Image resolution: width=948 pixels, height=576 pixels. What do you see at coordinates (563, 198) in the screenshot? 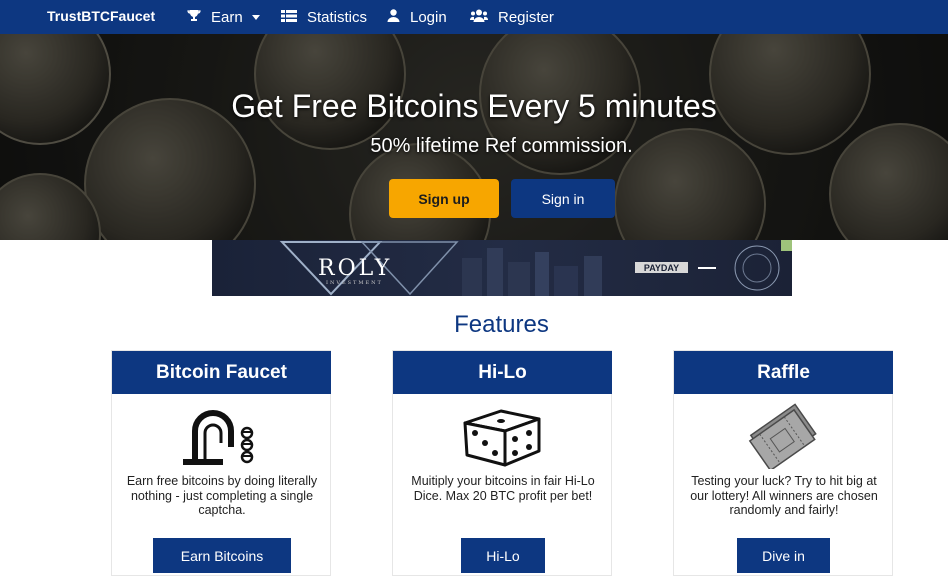
I see `signin-button: Sign in` at bounding box center [563, 198].